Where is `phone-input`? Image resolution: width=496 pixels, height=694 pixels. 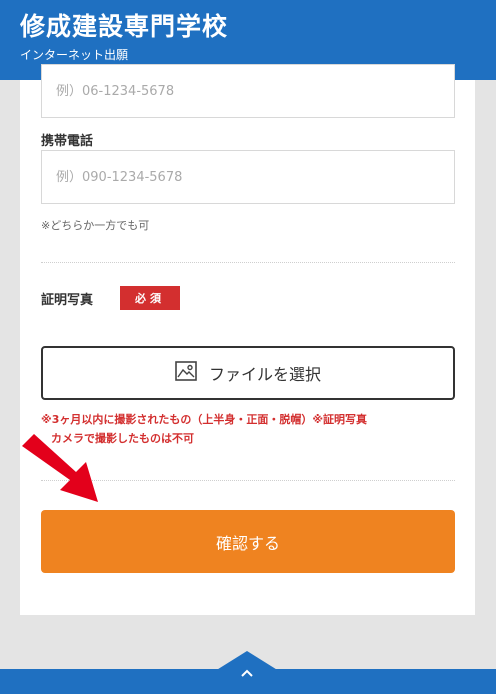 phone-input is located at coordinates (248, 91).